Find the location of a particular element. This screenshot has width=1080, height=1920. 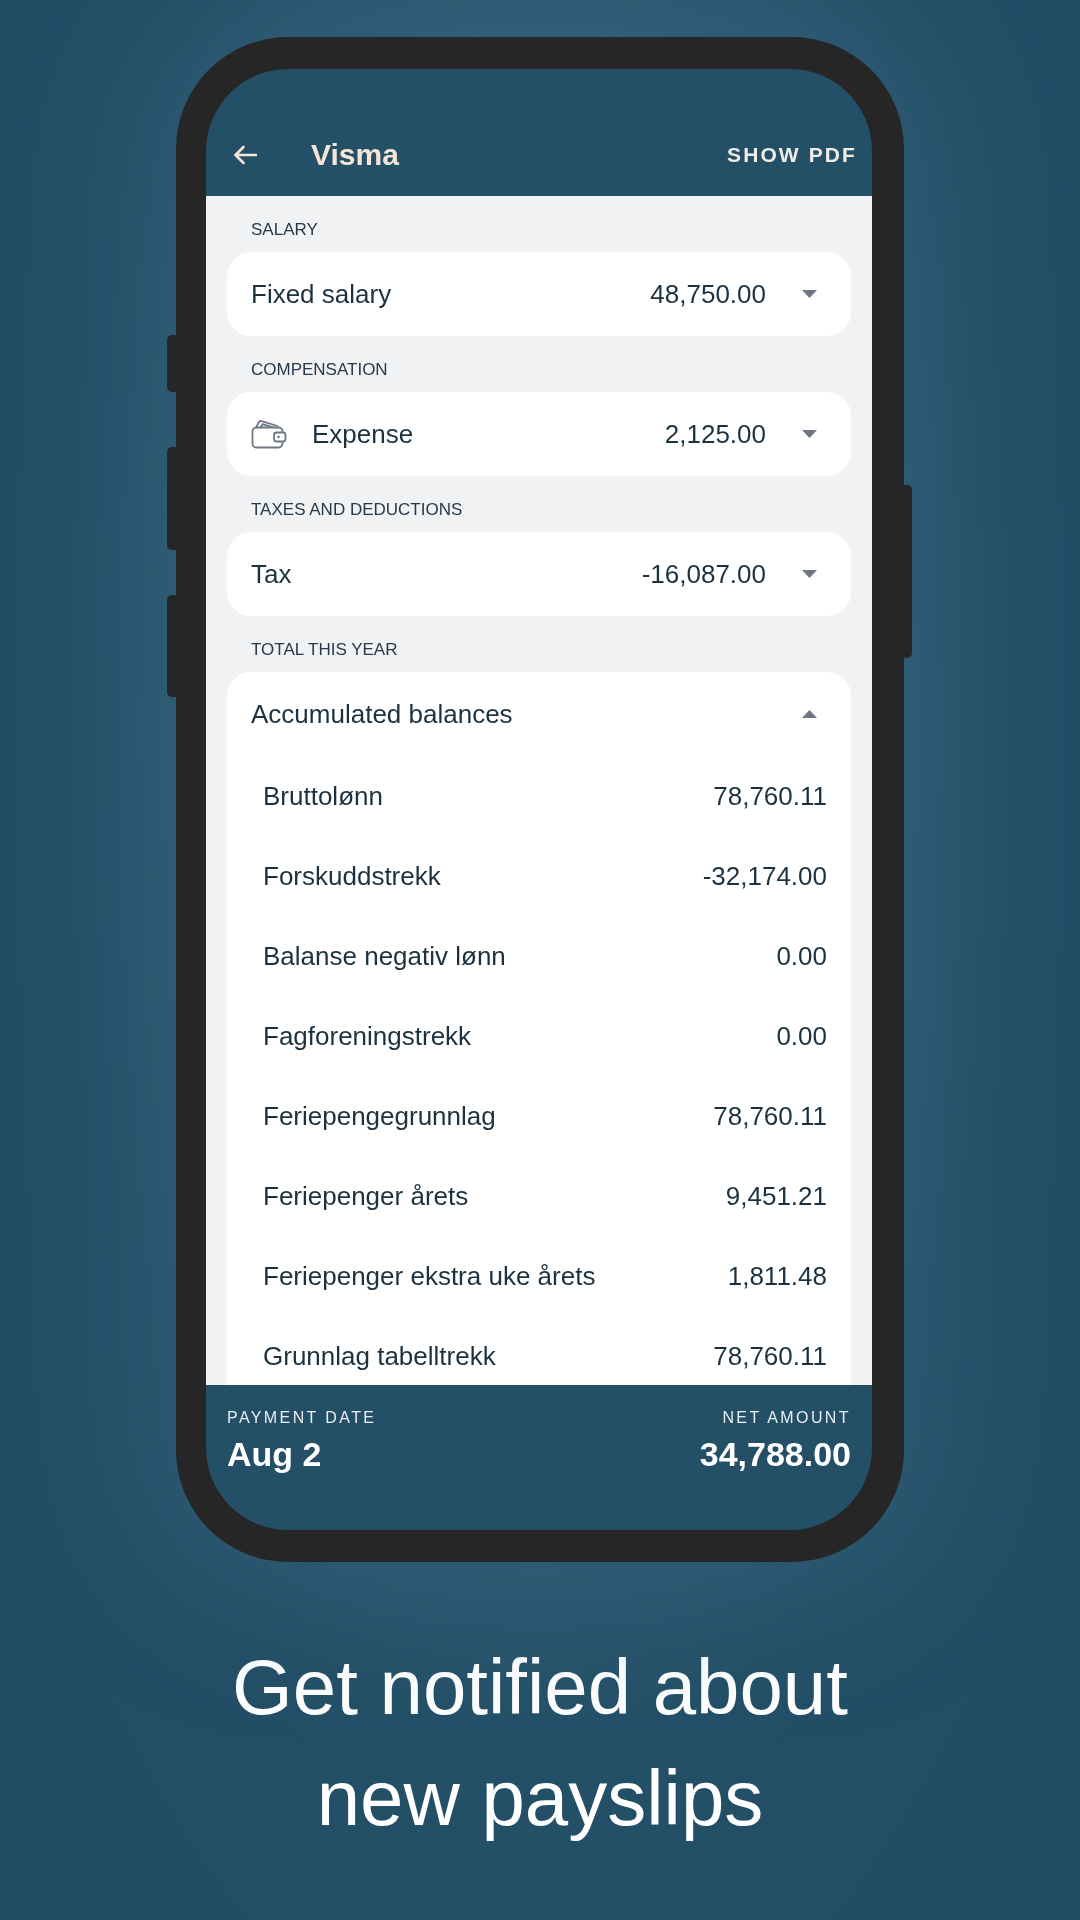

payment-date-value: Aug 2 is located at coordinates (274, 1454).